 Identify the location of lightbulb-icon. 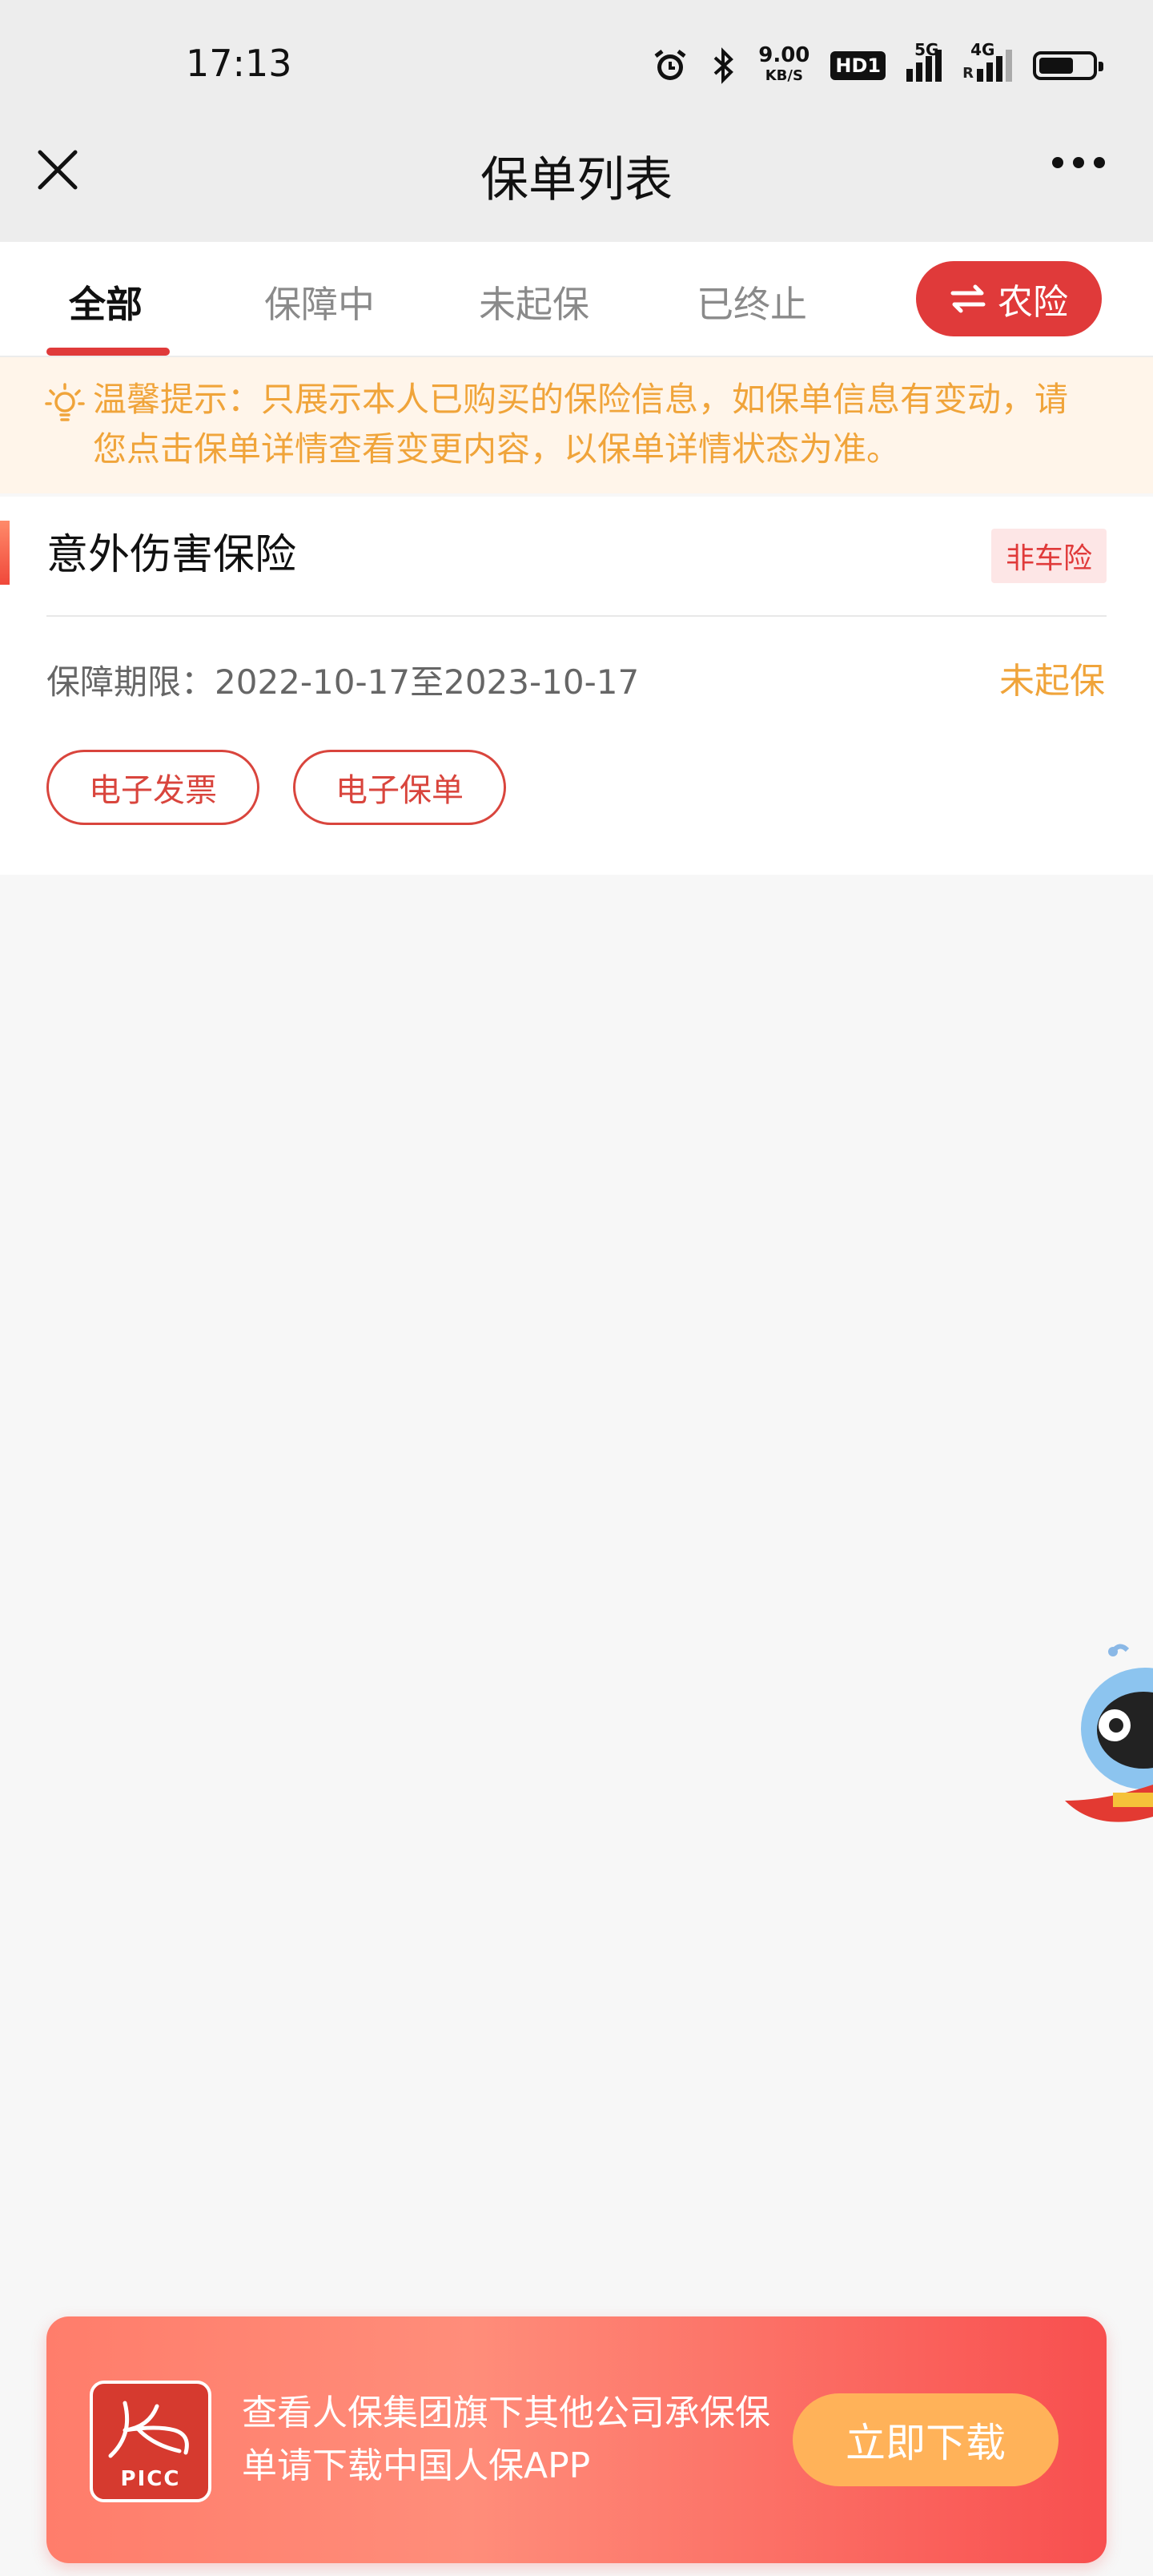
(65, 402).